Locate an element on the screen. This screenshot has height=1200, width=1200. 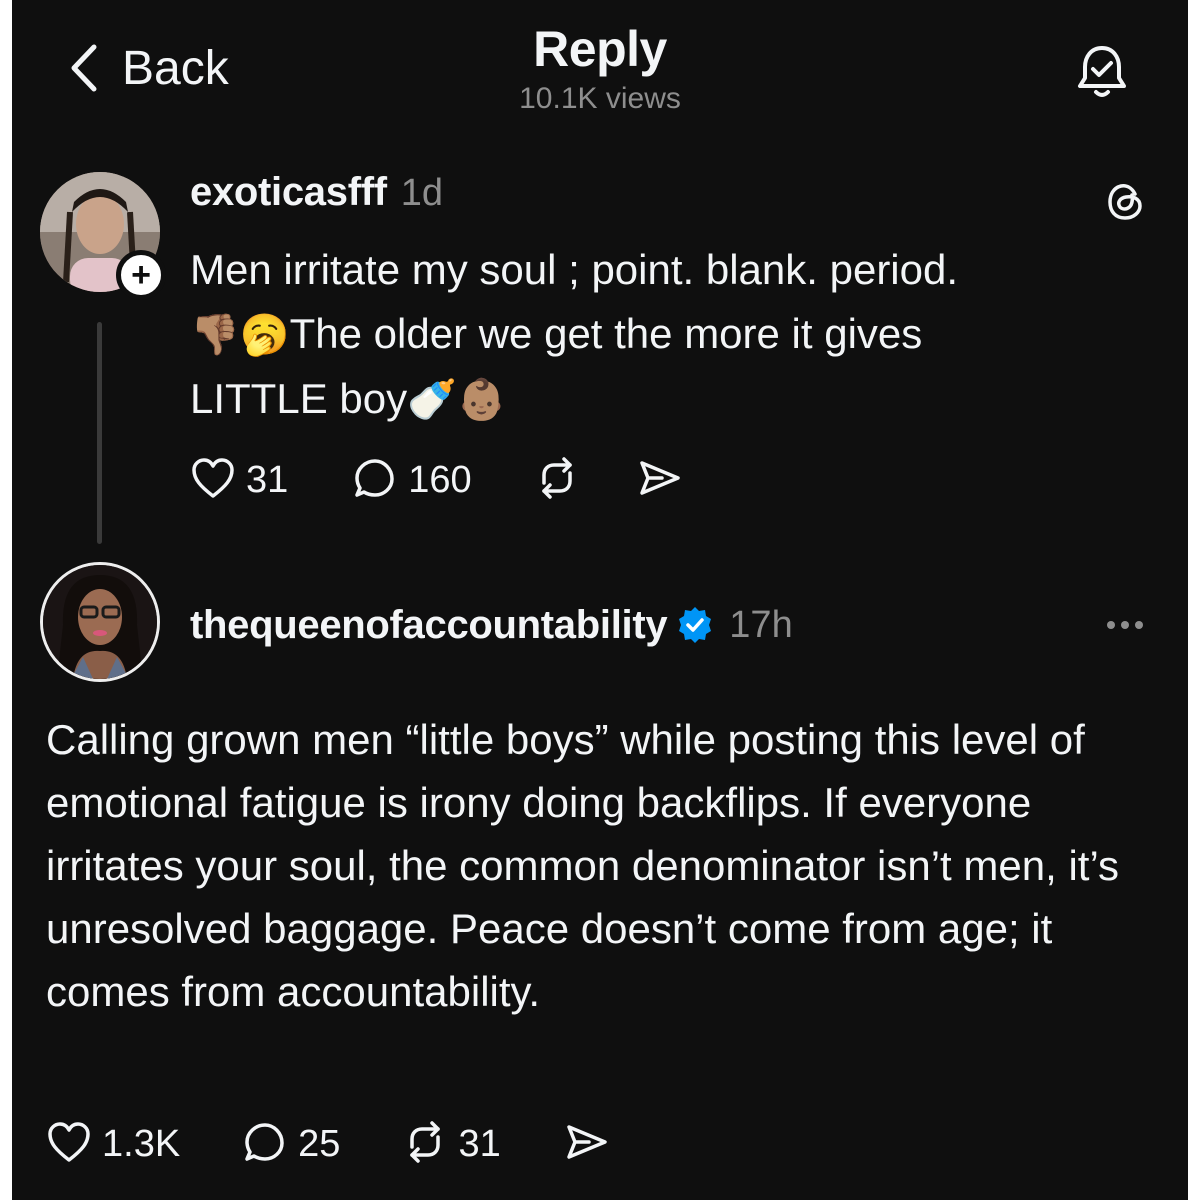
reply-button: 160 is located at coordinates (412, 480).